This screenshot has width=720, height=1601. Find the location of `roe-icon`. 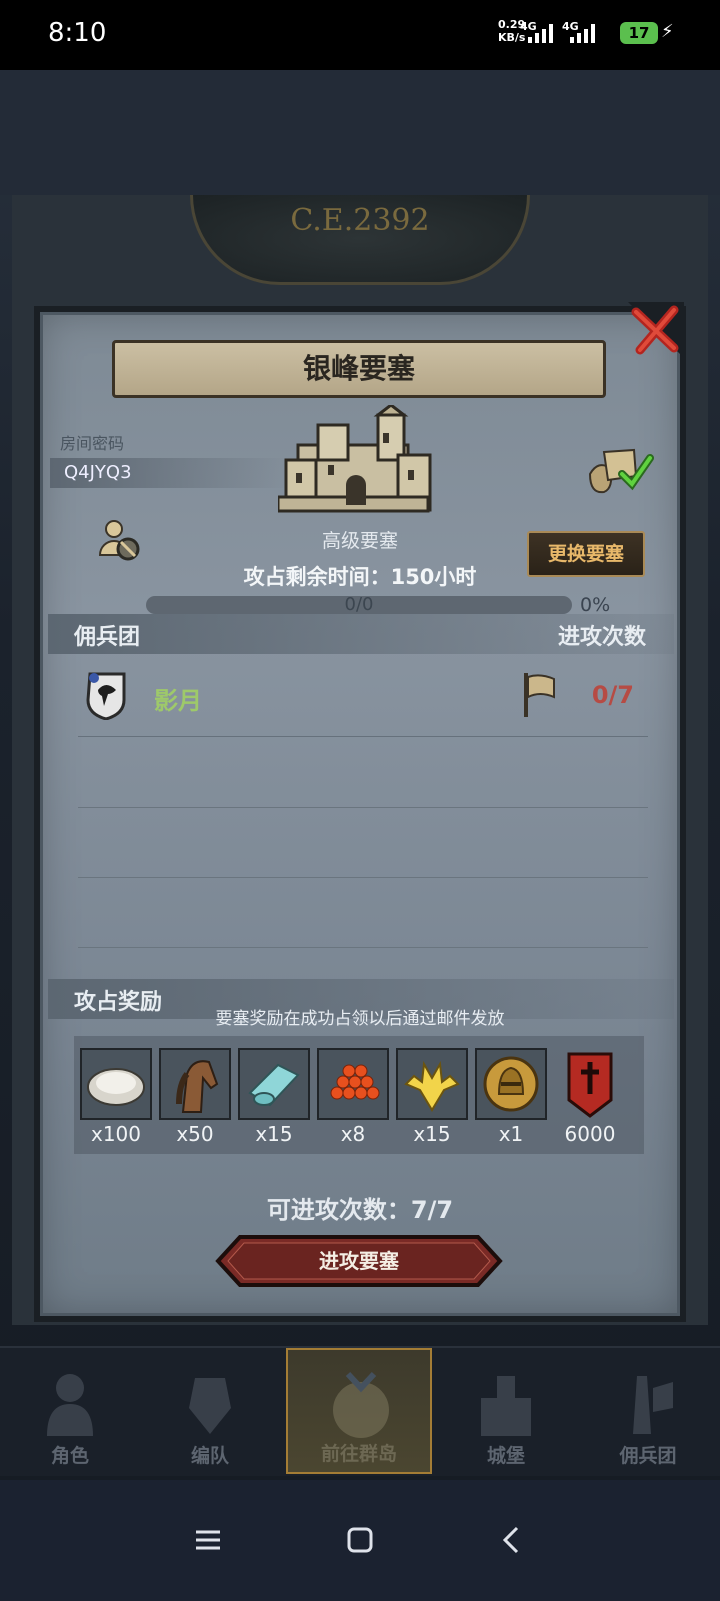

roe-icon is located at coordinates (353, 1084).